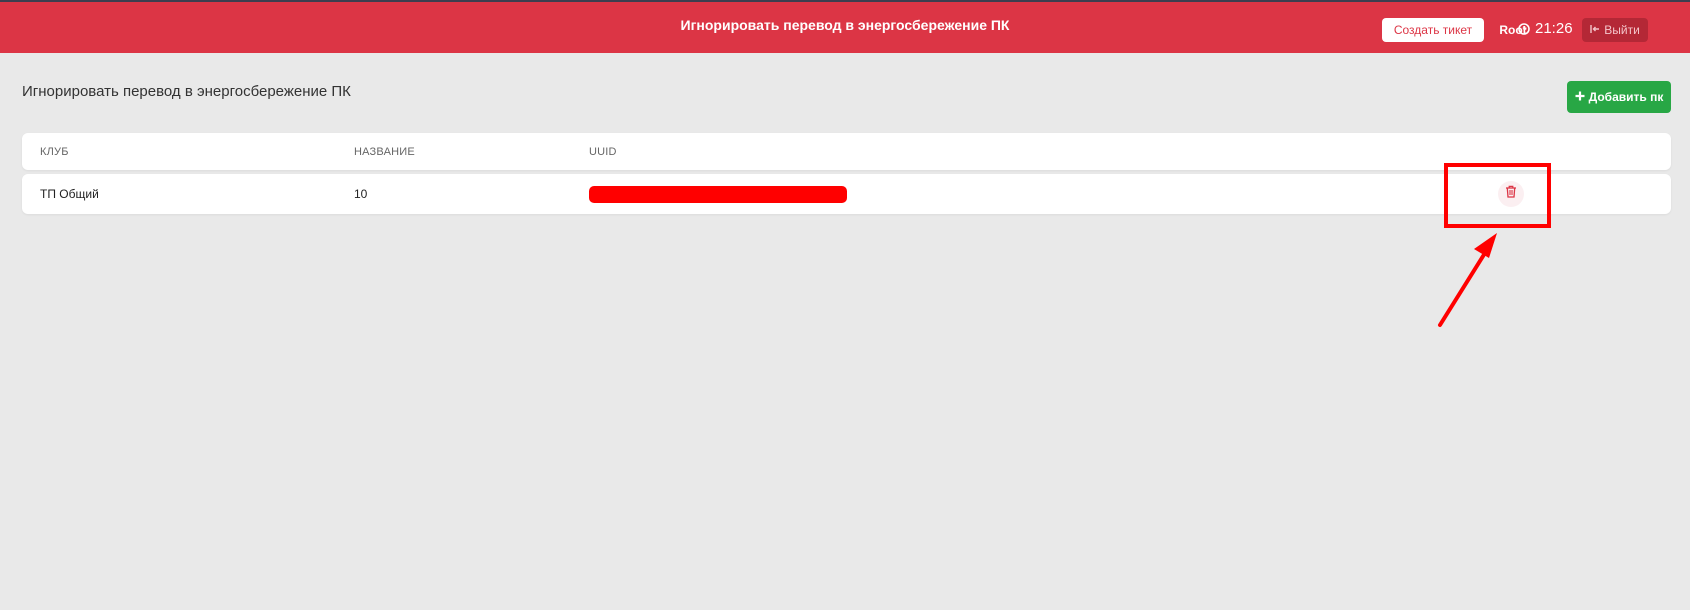 The image size is (1690, 610). I want to click on annotation-arrow-head, so click(1485, 245).